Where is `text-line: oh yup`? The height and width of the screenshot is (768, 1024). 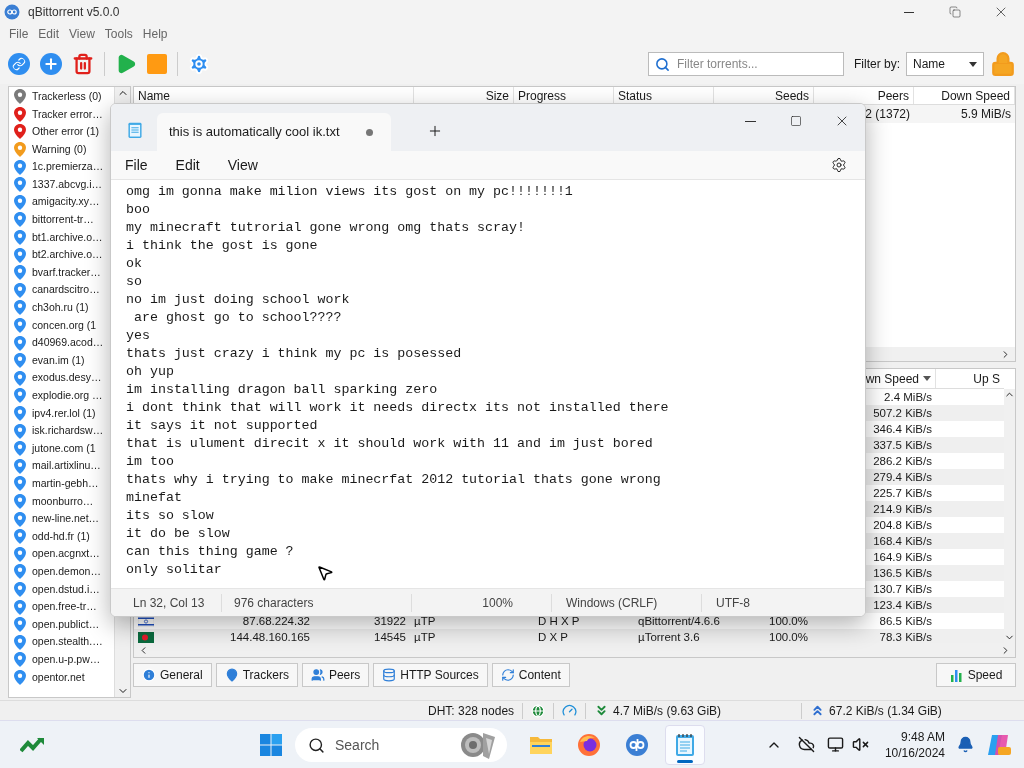
text-line: oh yup is located at coordinates (150, 372).